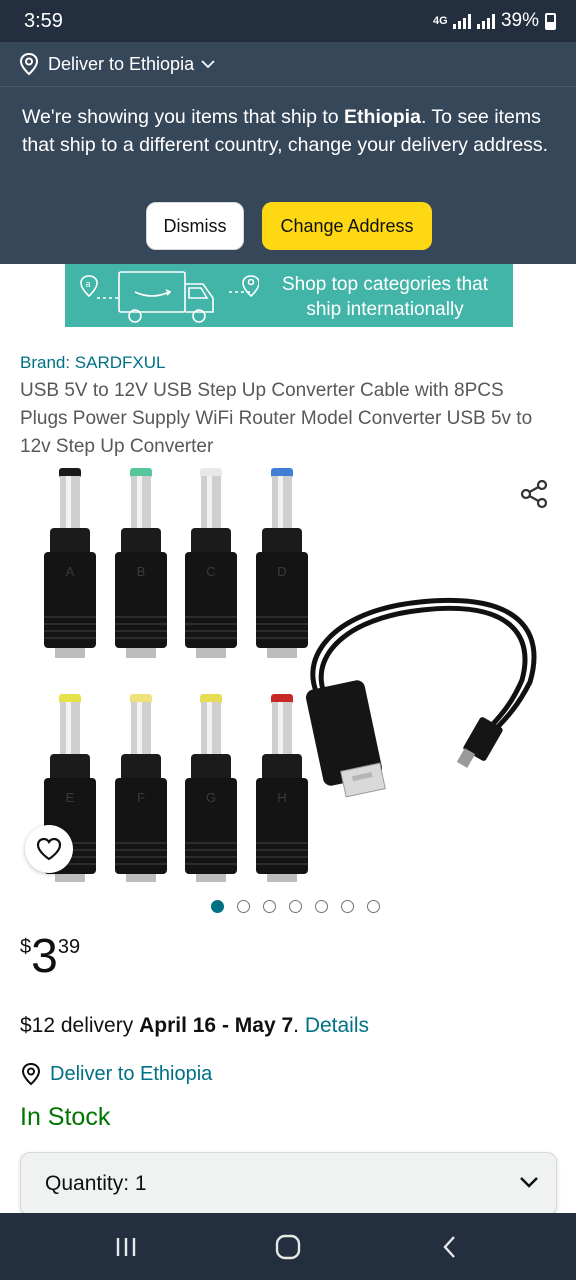 The image size is (576, 1280). What do you see at coordinates (195, 226) in the screenshot?
I see `dismiss-button: Dismiss` at bounding box center [195, 226].